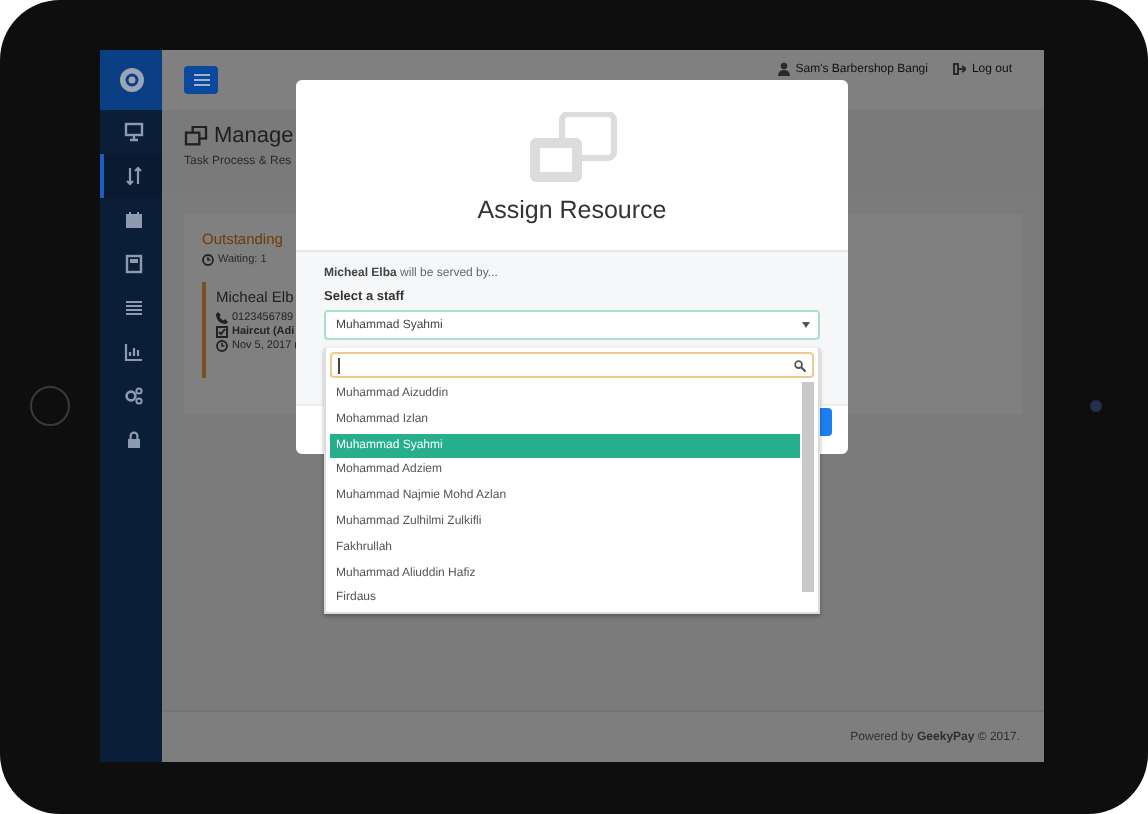  Describe the element at coordinates (133, 352) in the screenshot. I see `bar-chart-icon` at that location.